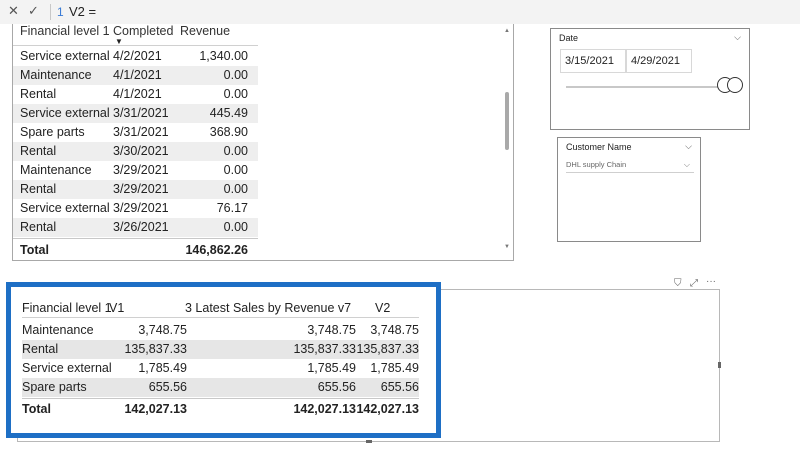 The height and width of the screenshot is (460, 800). I want to click on table-row: Maintenance 3/29/2021 0.00, so click(135, 170).